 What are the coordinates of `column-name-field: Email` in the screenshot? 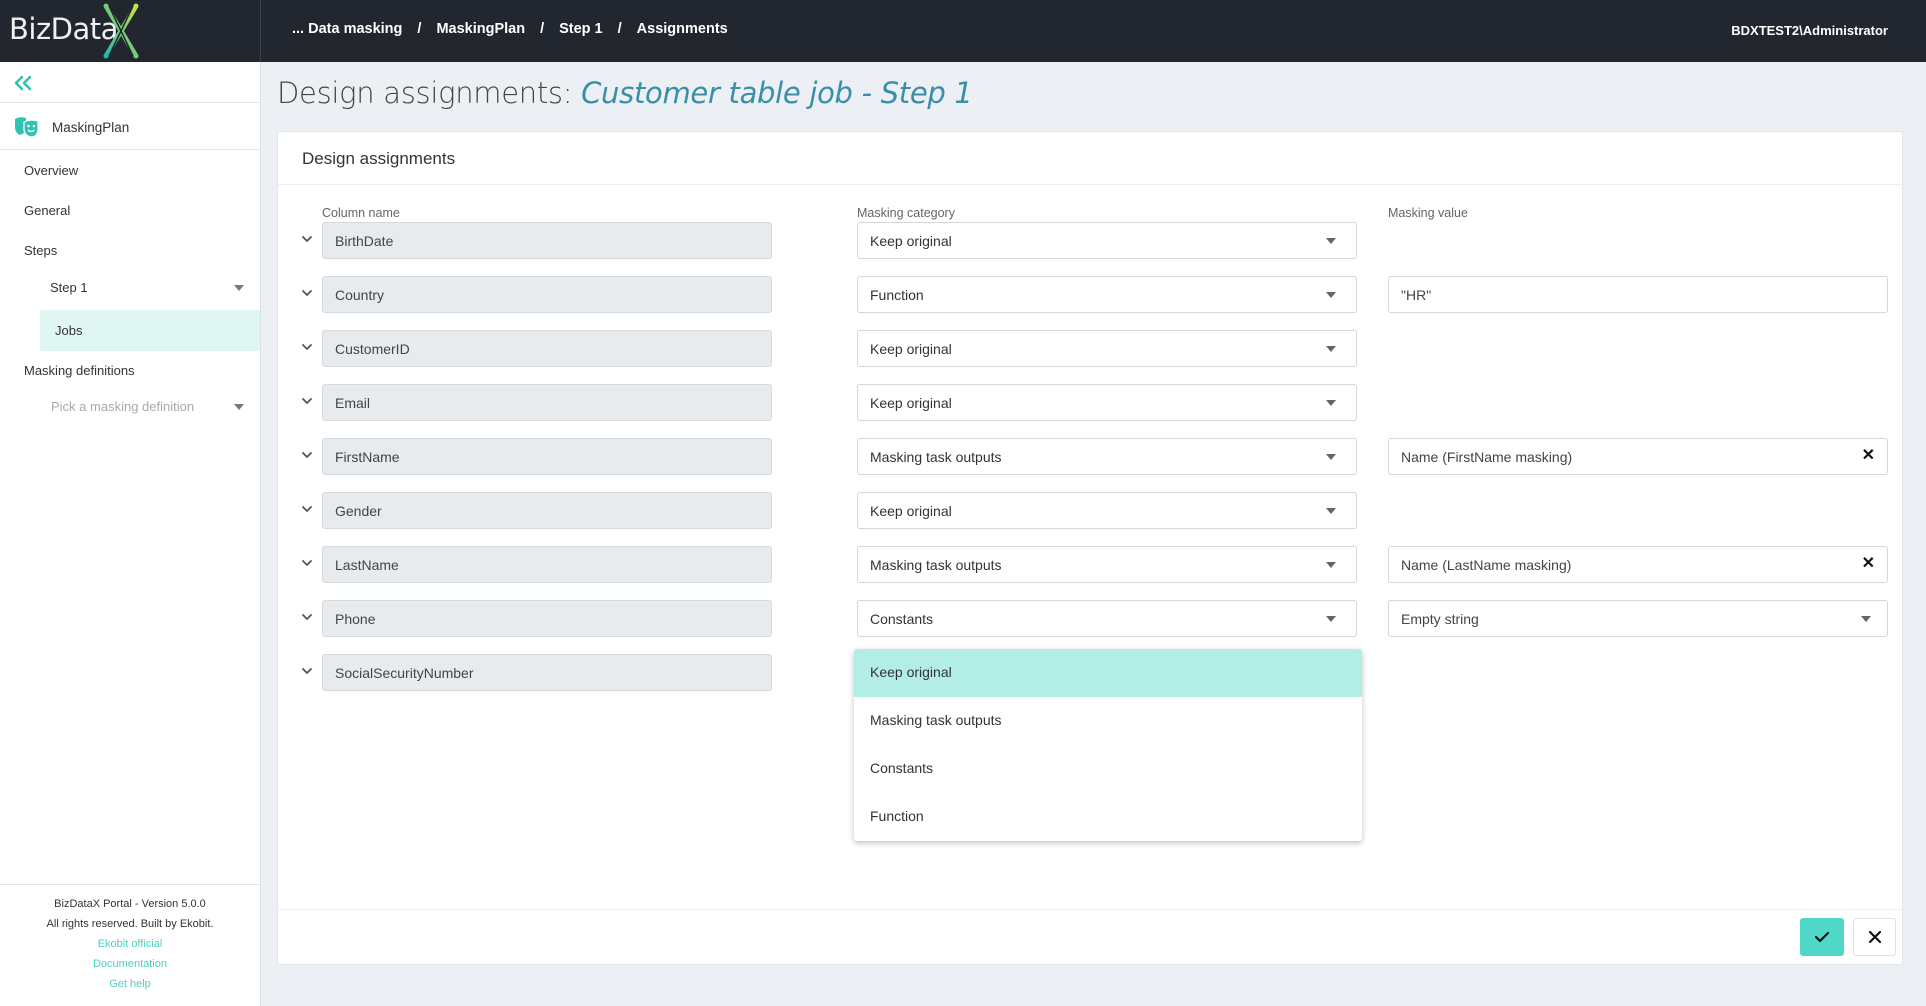 It's located at (547, 402).